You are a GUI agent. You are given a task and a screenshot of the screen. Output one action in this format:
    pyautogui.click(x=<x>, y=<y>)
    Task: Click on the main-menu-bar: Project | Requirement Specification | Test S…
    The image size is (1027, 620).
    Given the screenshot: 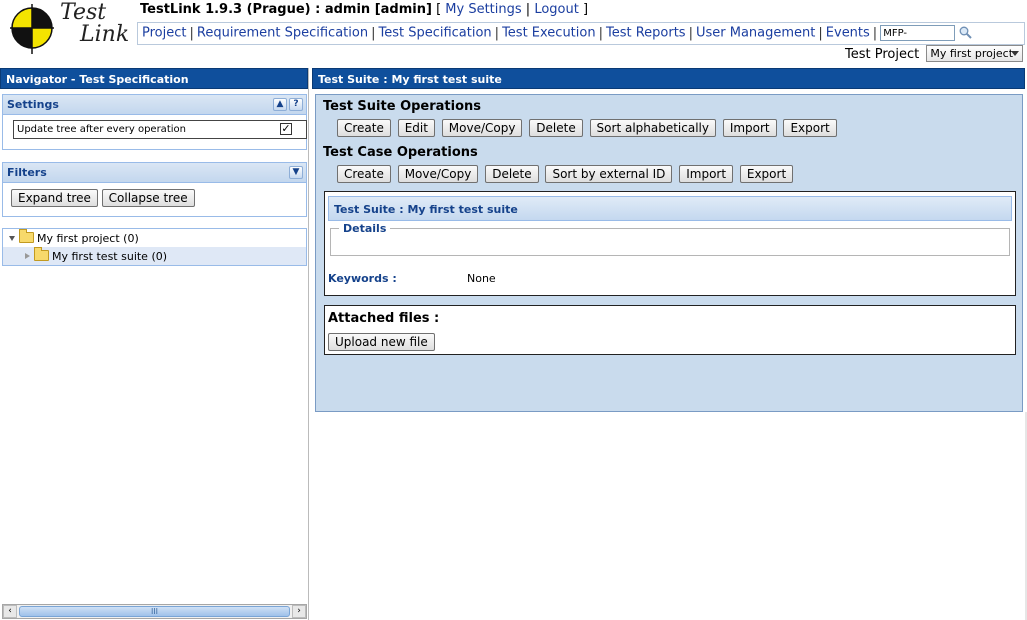 What is the action you would take?
    pyautogui.click(x=581, y=33)
    